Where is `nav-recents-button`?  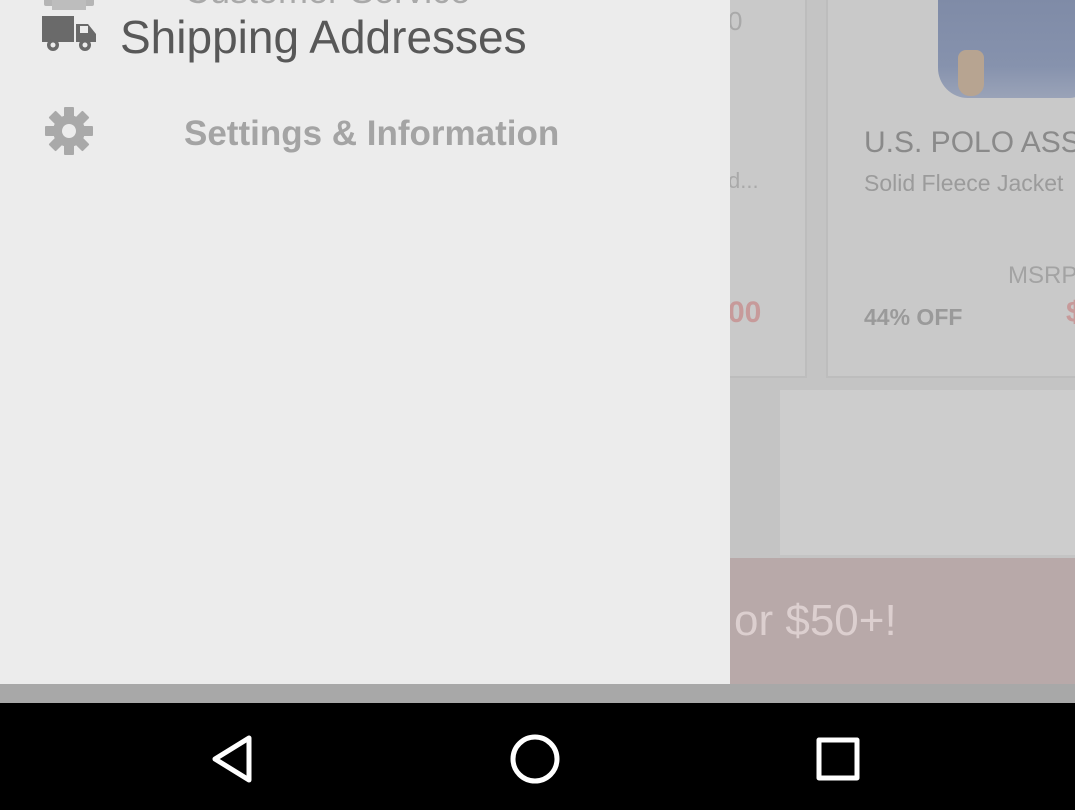 nav-recents-button is located at coordinates (838, 759).